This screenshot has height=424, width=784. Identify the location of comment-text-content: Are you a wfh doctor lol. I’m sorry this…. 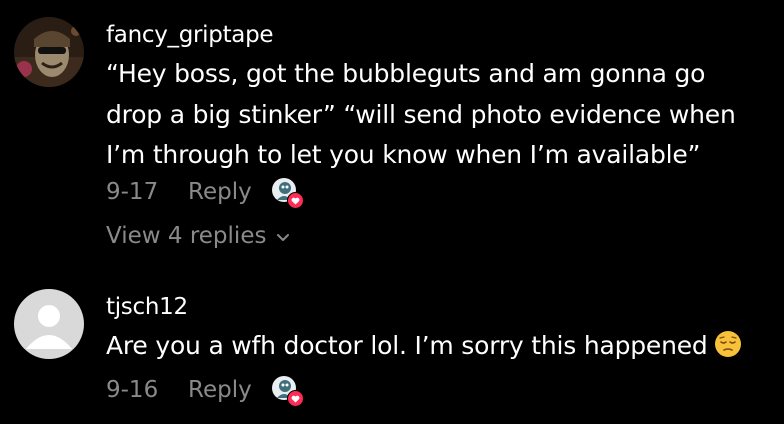
(407, 345).